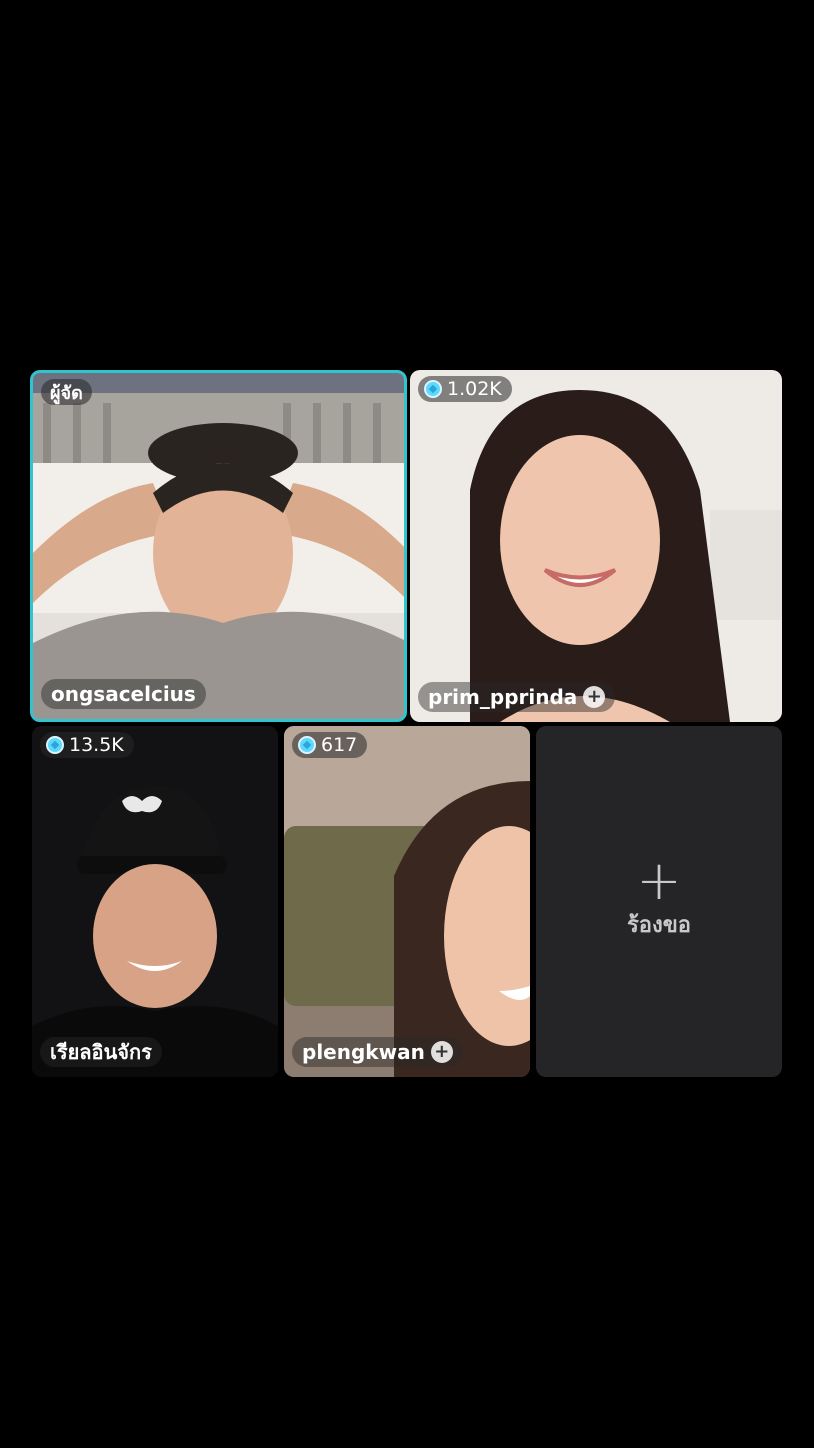 The image size is (814, 1448). I want to click on username-label: เรียลอินจักร, so click(101, 1052).